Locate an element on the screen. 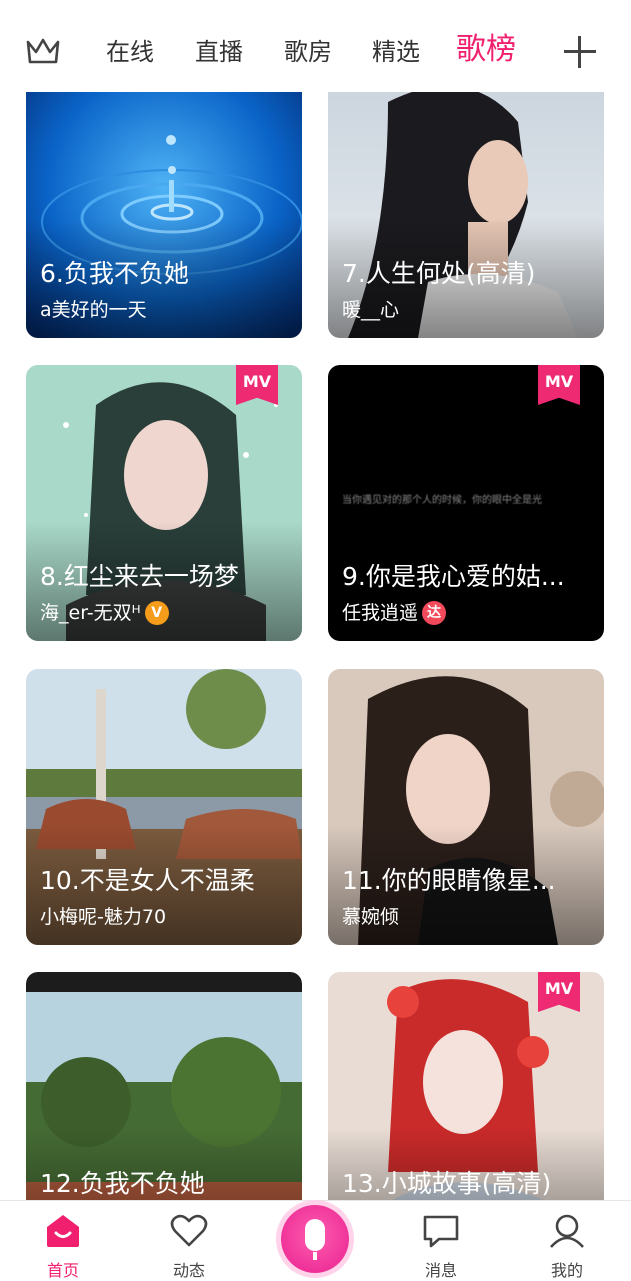  singer-name: 小梅呢-魅力70 is located at coordinates (103, 917).